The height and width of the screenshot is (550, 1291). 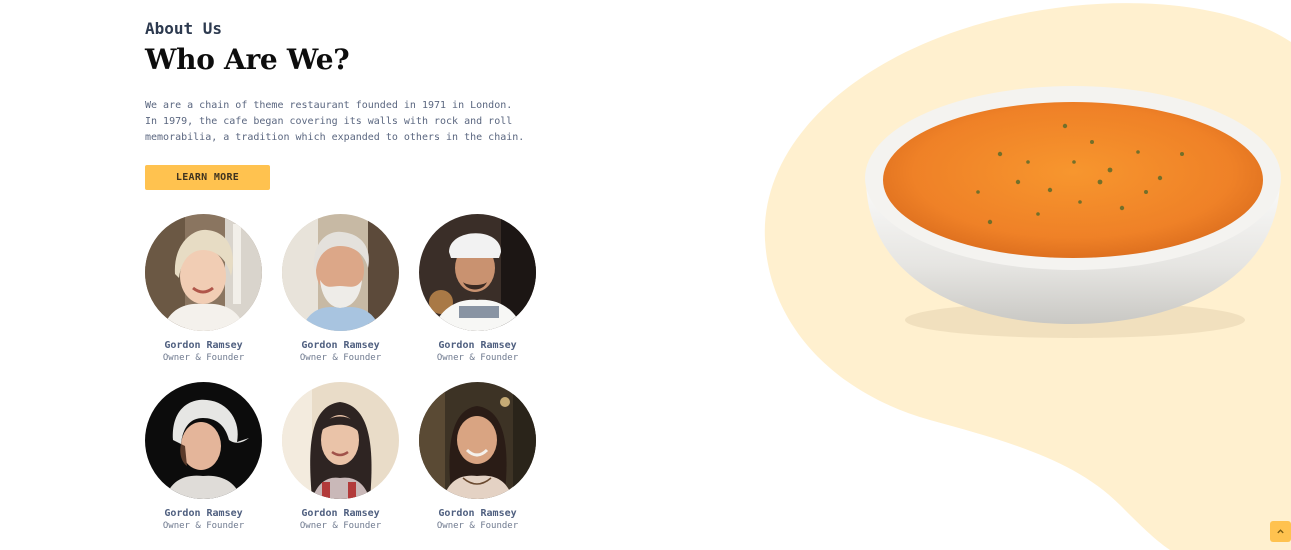 I want to click on soup-bowl-image, so click(x=1073, y=212).